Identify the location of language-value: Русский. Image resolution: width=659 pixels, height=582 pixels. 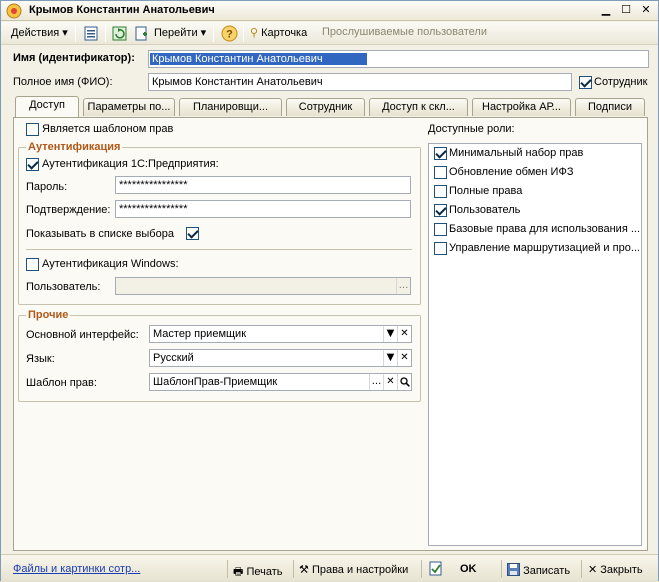
(173, 358).